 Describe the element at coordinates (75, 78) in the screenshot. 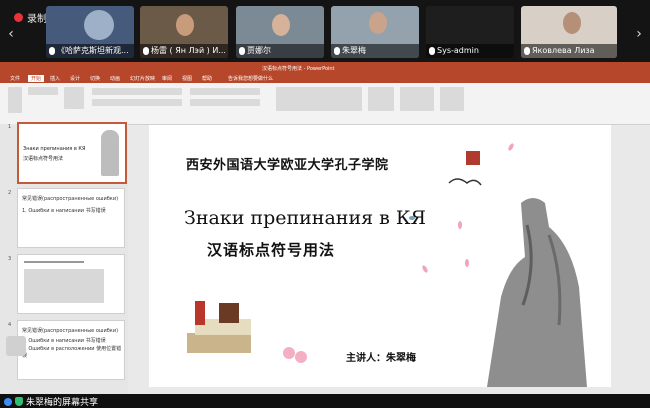

I see `tab-design: 设计` at that location.